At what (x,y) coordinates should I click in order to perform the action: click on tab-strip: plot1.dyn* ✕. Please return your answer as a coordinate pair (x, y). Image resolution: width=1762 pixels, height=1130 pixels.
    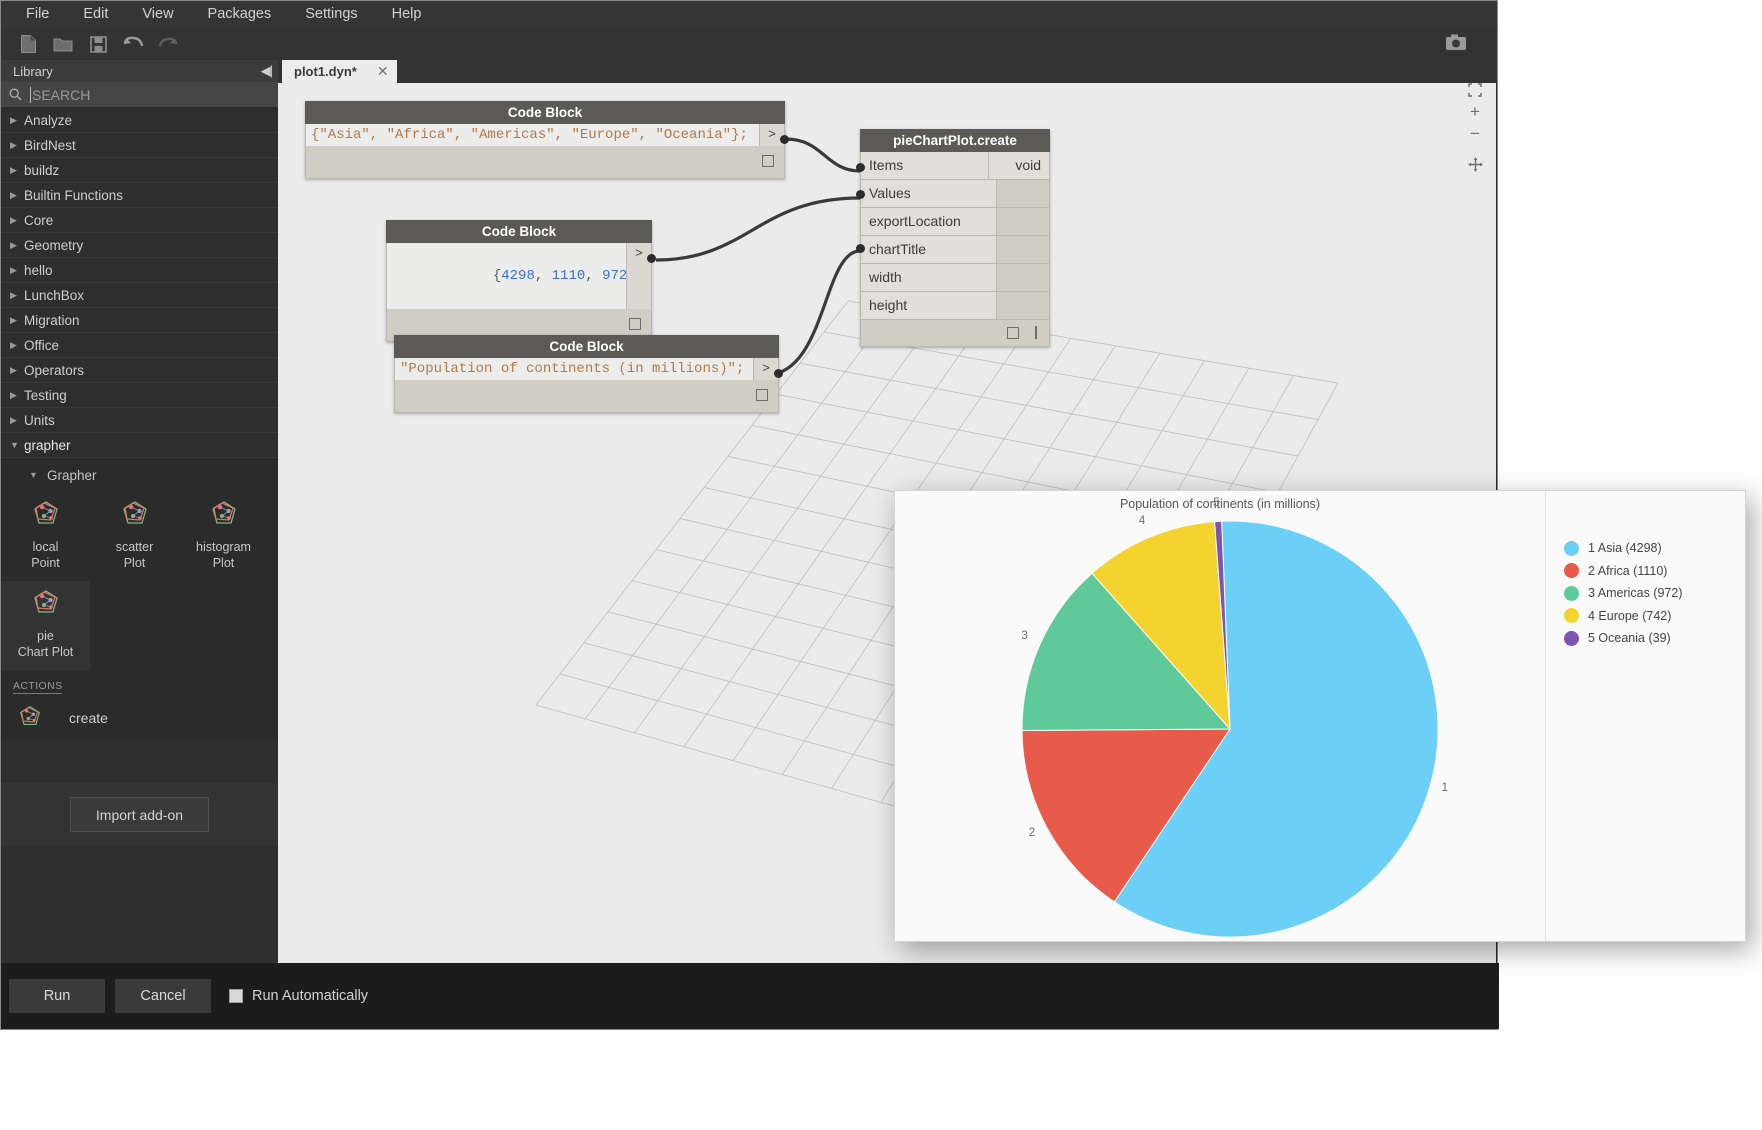
    Looking at the image, I should click on (887, 71).